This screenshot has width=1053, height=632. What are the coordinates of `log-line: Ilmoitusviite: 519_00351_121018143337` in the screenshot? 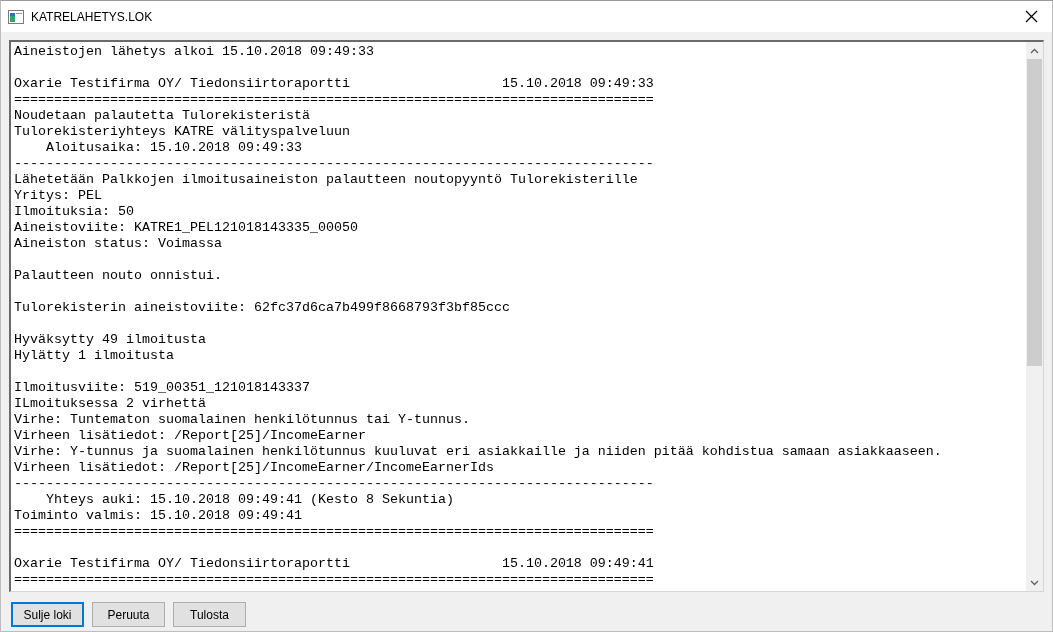 It's located at (162, 388).